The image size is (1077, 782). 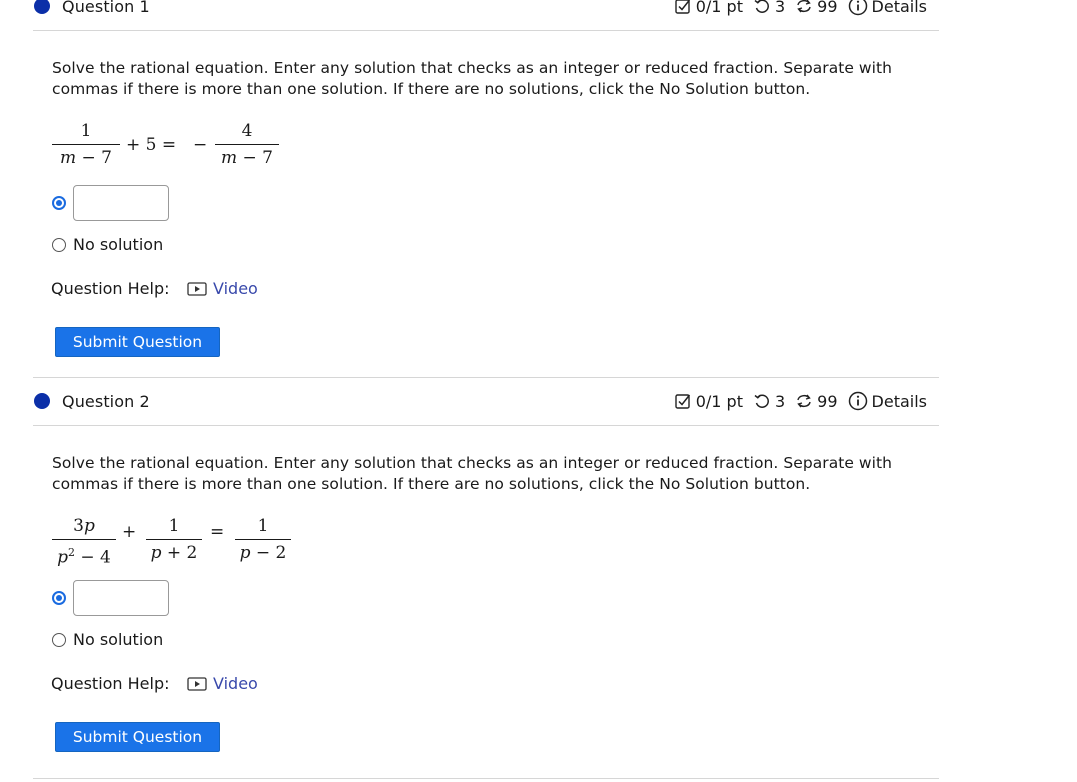 I want to click on fraction-term: 1 m − 7, so click(x=86, y=144).